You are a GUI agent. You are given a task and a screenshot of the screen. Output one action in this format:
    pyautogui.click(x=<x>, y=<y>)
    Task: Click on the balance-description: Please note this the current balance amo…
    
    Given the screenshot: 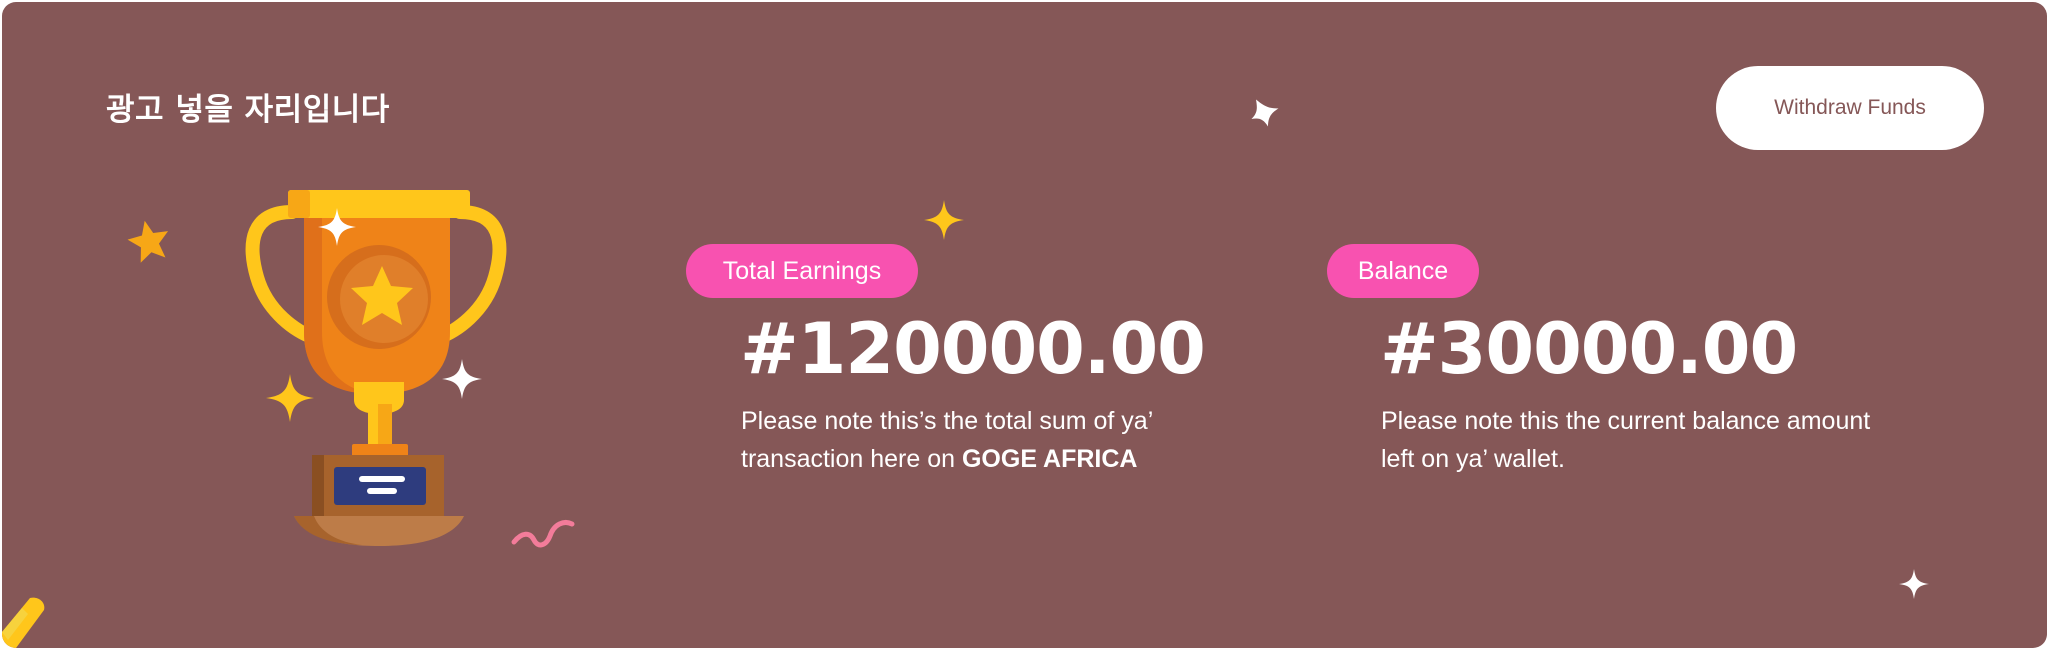 What is the action you would take?
    pyautogui.click(x=1626, y=440)
    